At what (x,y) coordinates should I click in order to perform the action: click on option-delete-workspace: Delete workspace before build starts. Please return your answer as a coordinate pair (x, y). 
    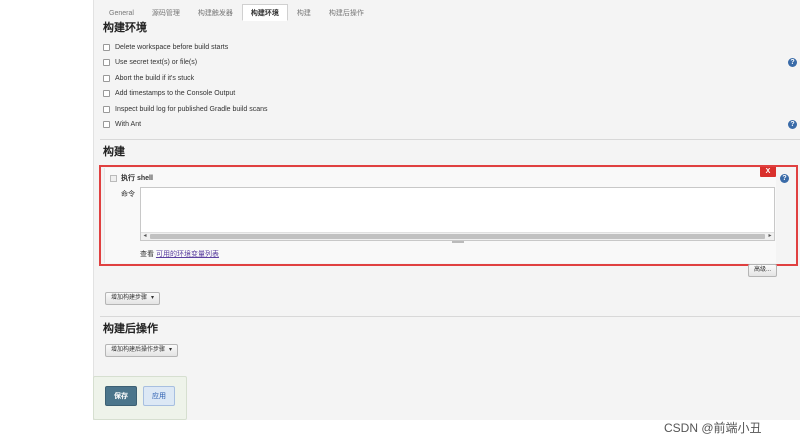
    Looking at the image, I should click on (165, 47).